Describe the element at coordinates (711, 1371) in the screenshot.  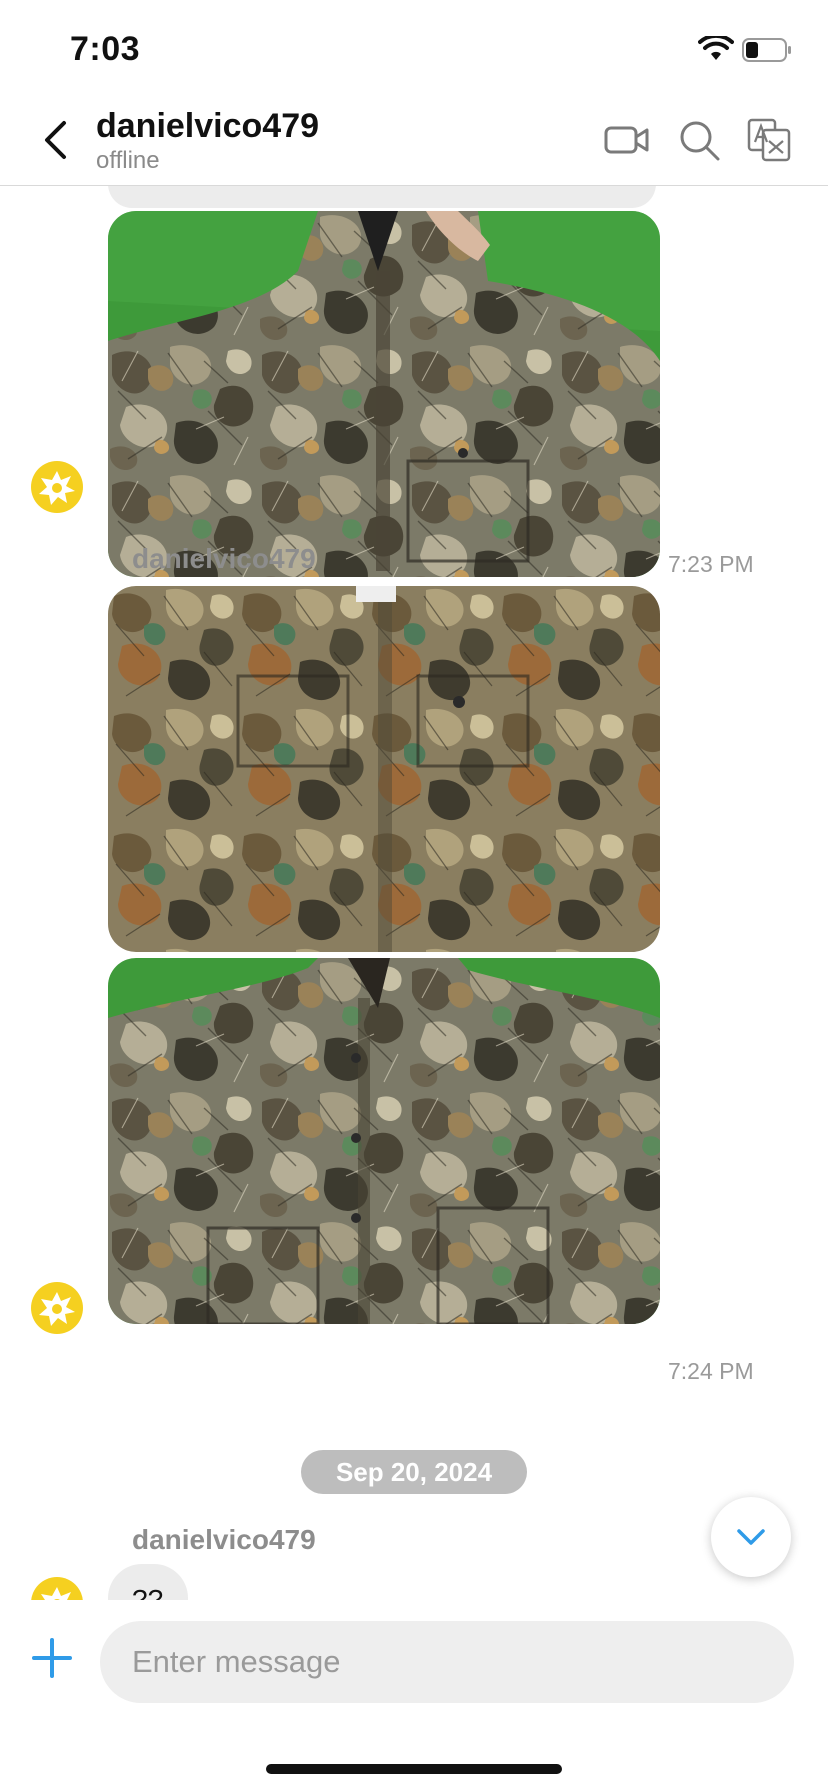
I see `message-time: 7:24 PM` at that location.